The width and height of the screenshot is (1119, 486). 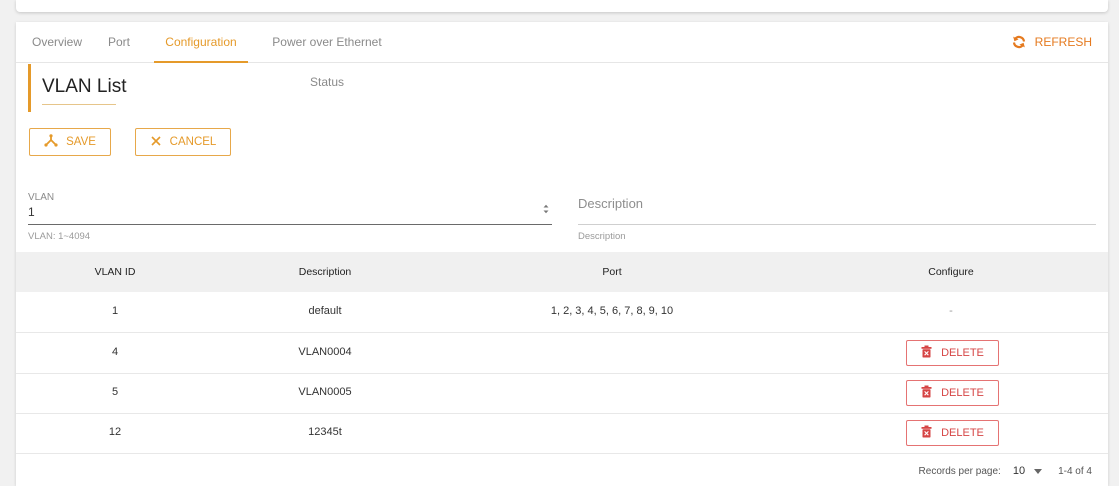 I want to click on refresh-button: REFRESH, so click(x=1051, y=42).